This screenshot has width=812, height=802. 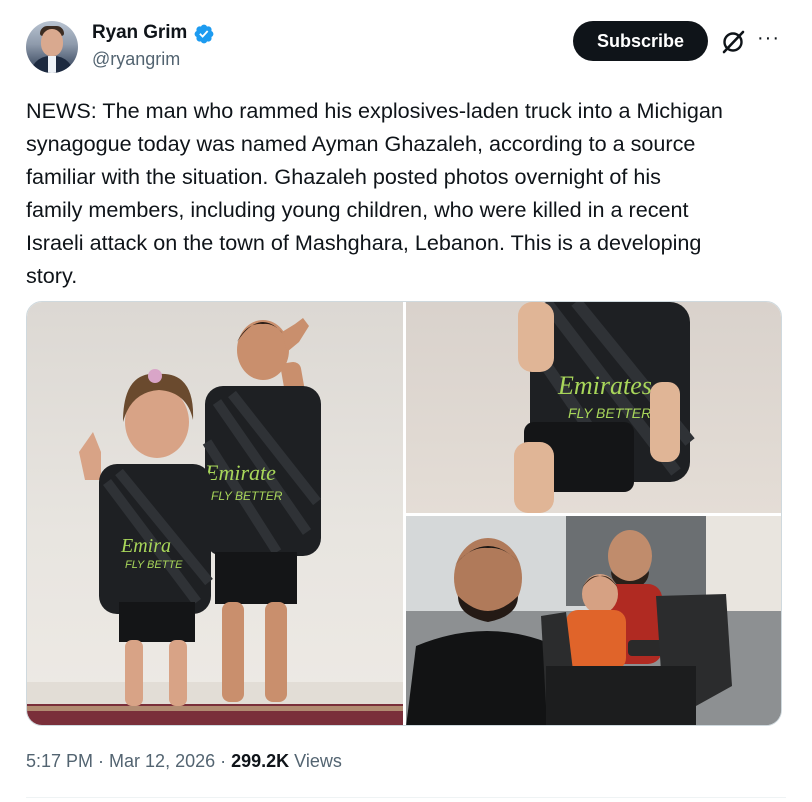 I want to click on tweet-meta: 5:17 PM · Mar 12, 2026 · 299.2K Views, so click(x=184, y=761).